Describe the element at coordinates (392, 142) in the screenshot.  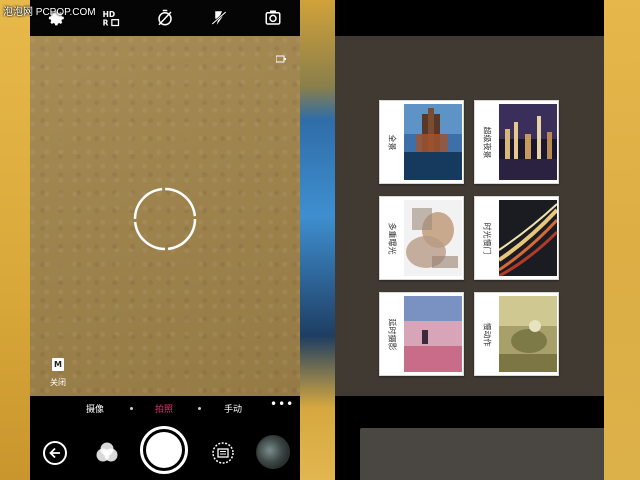
I see `mode-card-label: 全景` at that location.